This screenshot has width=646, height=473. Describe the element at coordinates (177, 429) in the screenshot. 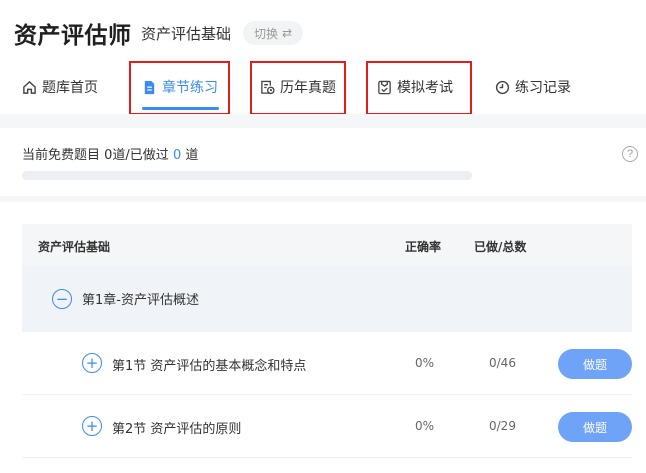

I see `section-title: 第2节 资产评估的原则` at that location.